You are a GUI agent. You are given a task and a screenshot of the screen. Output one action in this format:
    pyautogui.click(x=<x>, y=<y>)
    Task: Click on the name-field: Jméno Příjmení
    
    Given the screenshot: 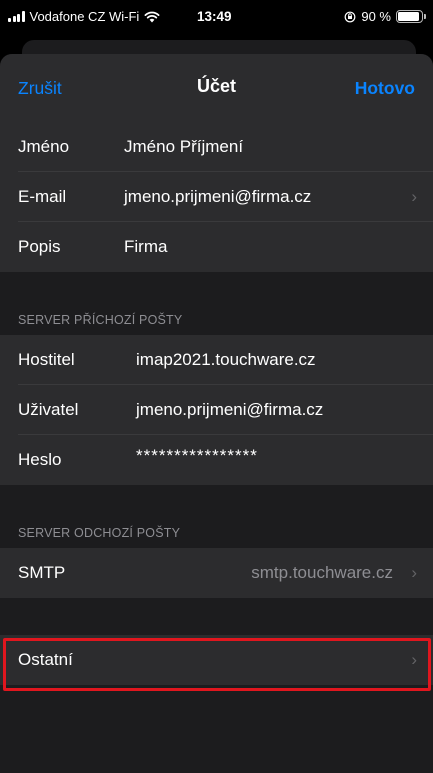 What is the action you would take?
    pyautogui.click(x=183, y=147)
    